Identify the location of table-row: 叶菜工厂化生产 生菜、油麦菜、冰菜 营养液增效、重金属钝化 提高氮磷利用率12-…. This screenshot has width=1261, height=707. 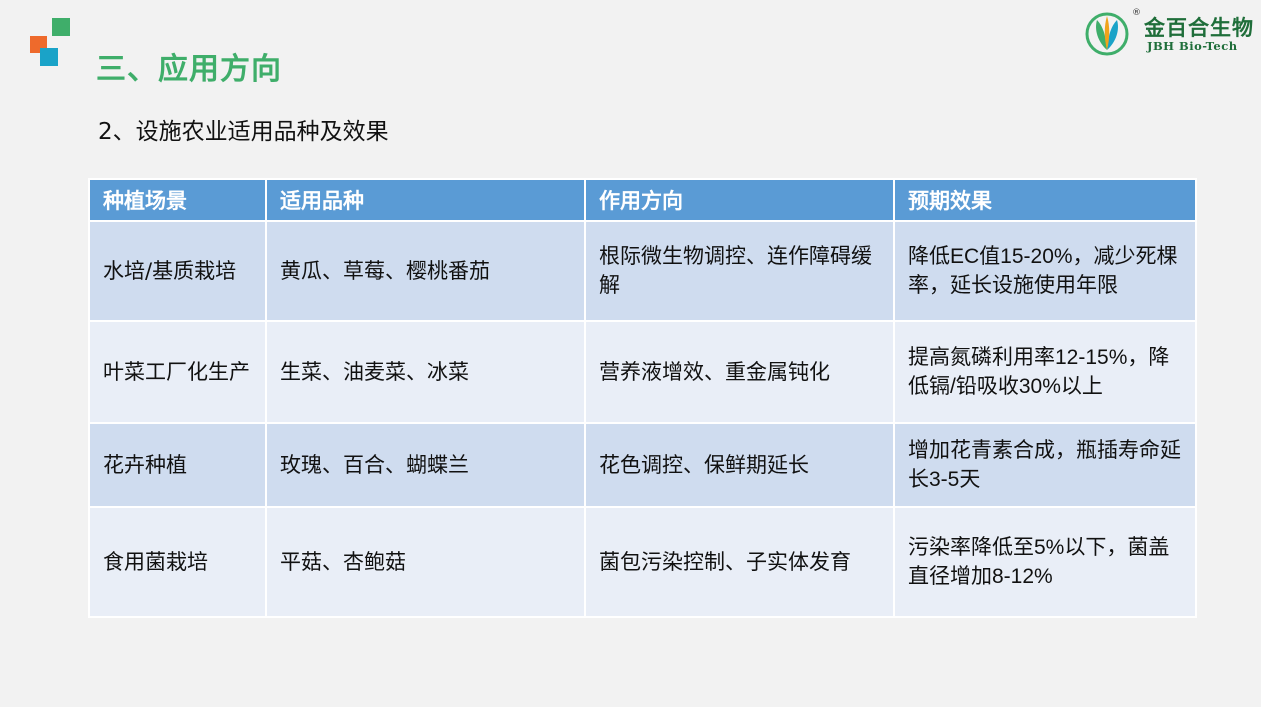
(642, 372).